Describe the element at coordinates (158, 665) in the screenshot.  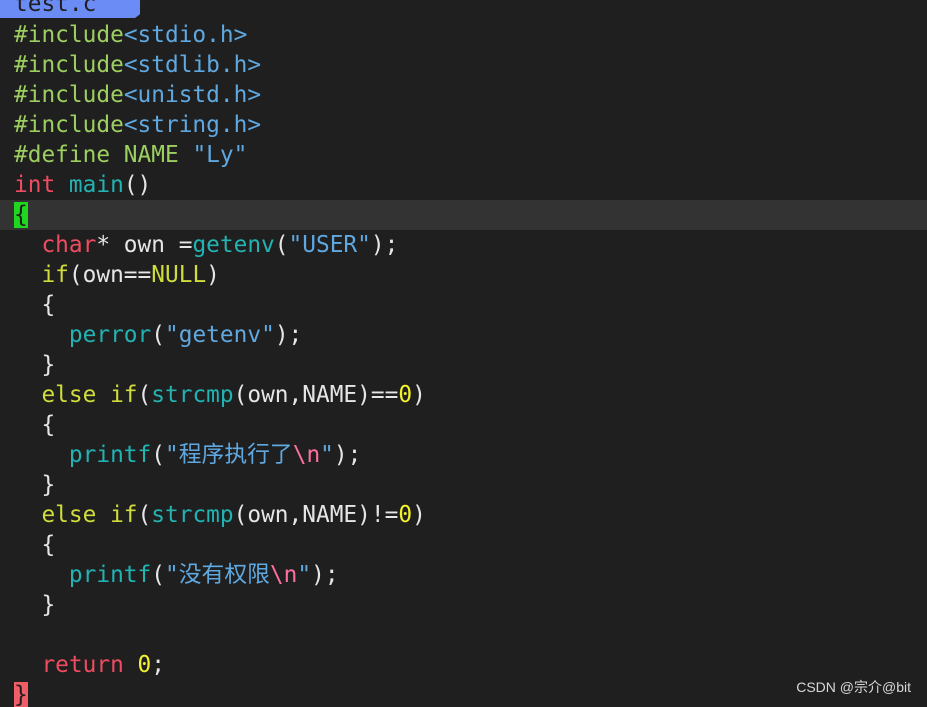
I see `punctuation: ;` at that location.